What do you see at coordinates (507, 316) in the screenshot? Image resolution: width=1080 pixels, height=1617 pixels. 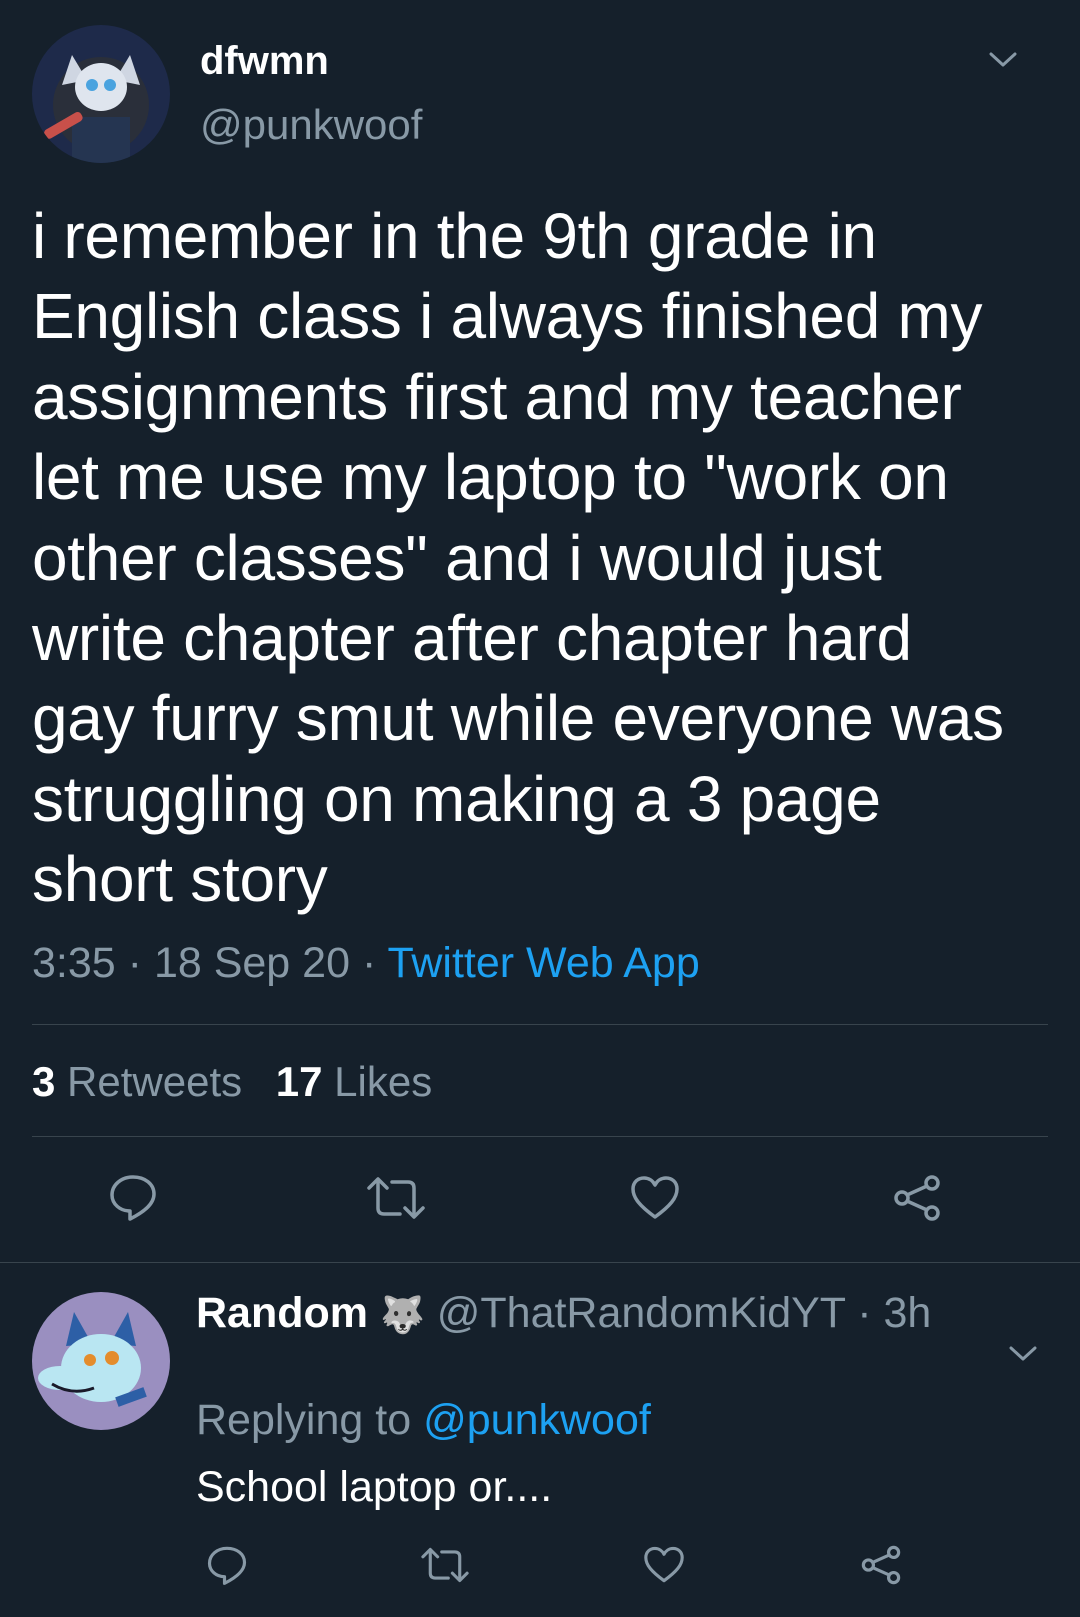 I see `tweet-text-line: English class i always finished my` at bounding box center [507, 316].